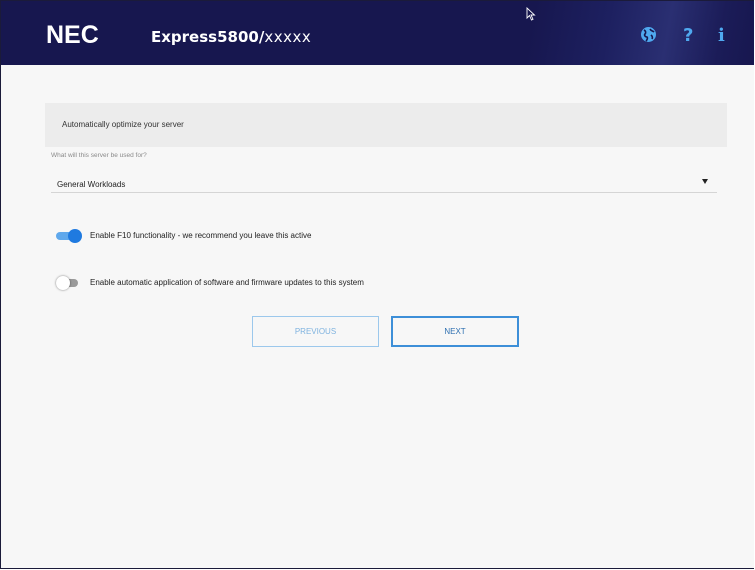 This screenshot has width=755, height=570. I want to click on next-button: NEXT, so click(455, 331).